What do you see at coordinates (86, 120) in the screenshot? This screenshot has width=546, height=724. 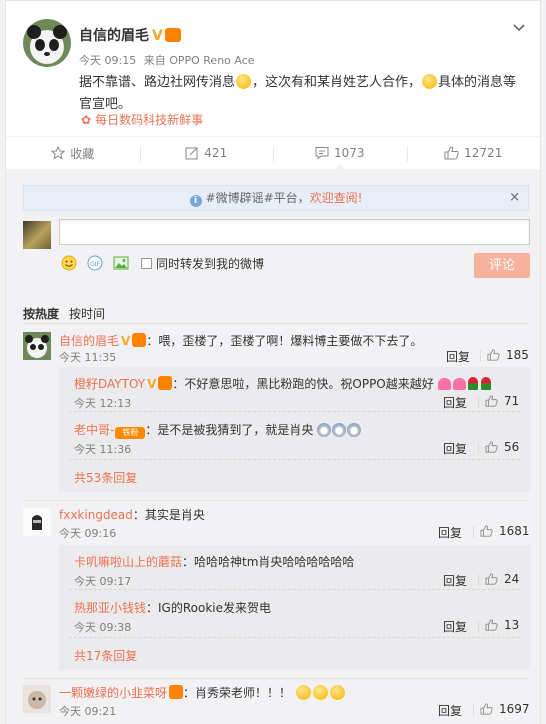 I see `flower-icon: ✿` at bounding box center [86, 120].